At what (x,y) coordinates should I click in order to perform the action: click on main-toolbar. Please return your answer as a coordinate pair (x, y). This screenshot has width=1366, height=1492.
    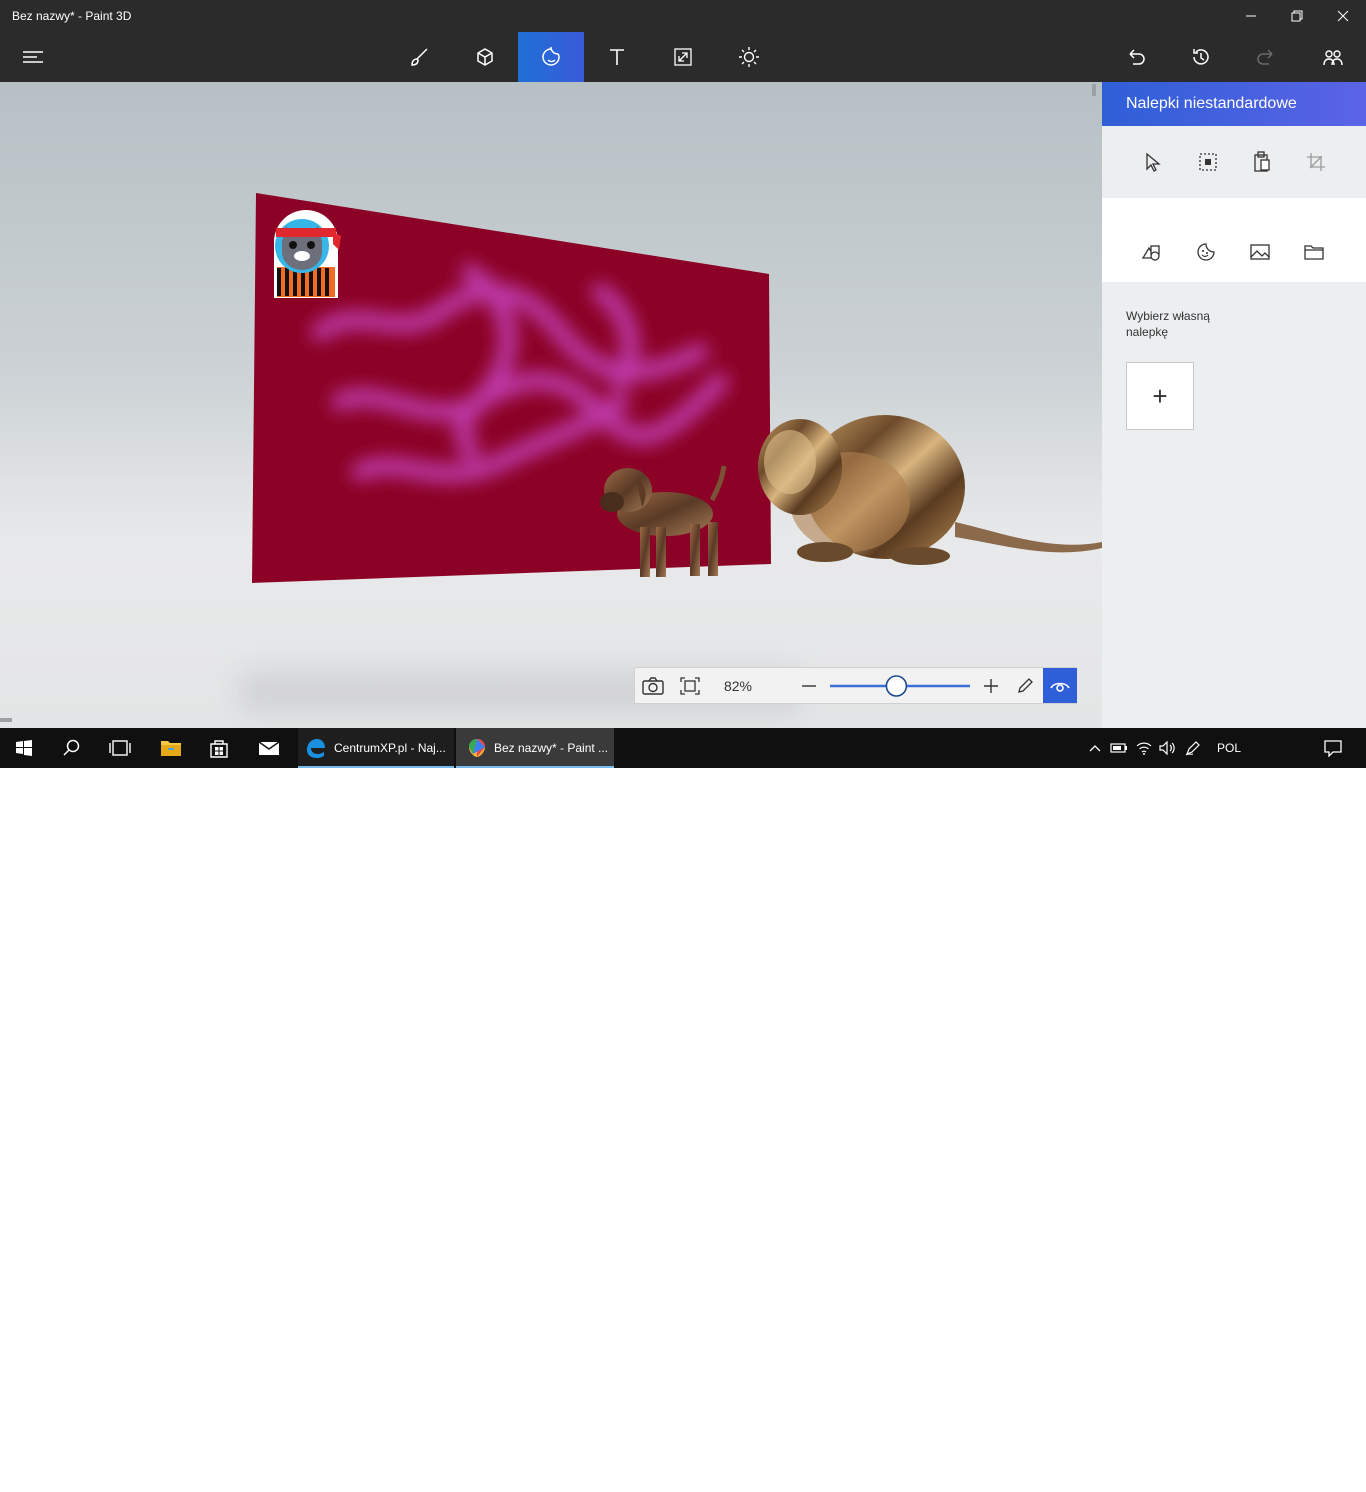
    Looking at the image, I should click on (683, 57).